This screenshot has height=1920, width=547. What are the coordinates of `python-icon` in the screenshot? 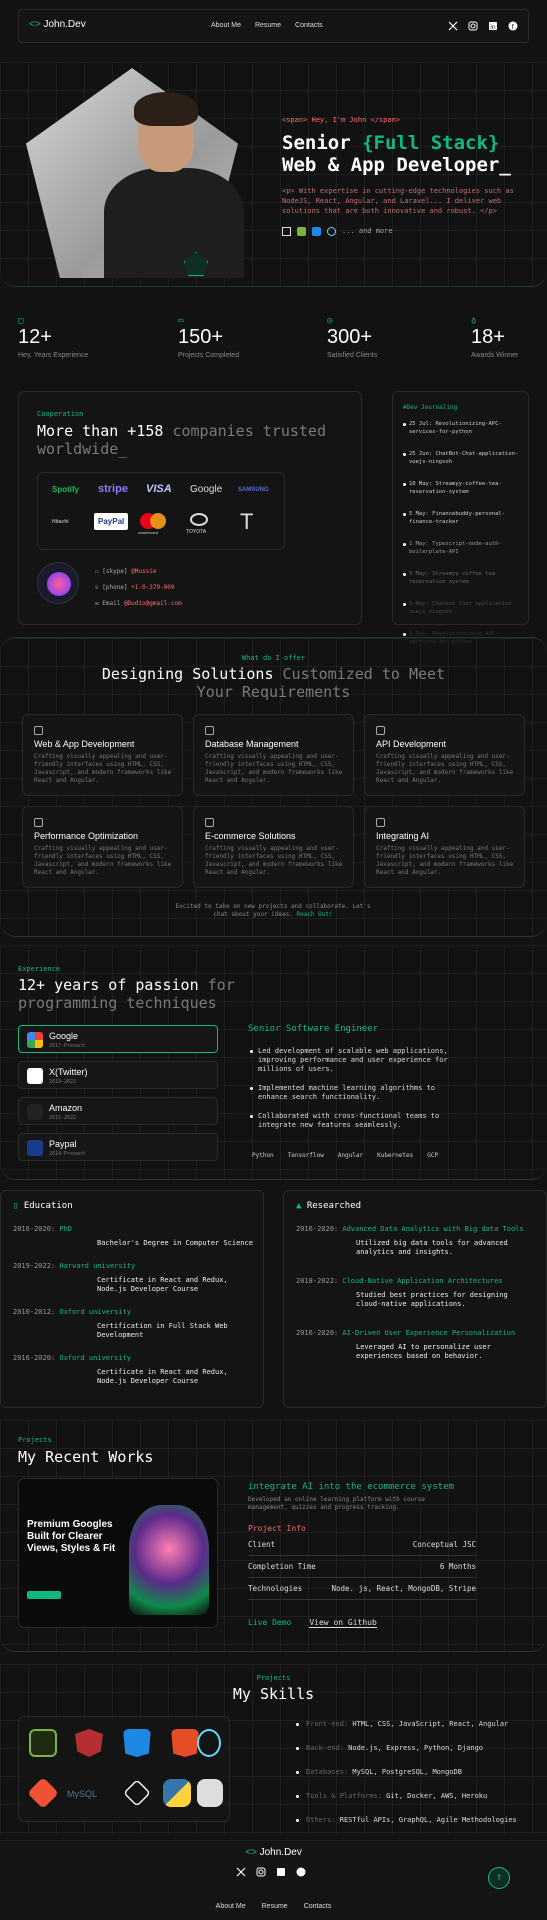 It's located at (177, 1793).